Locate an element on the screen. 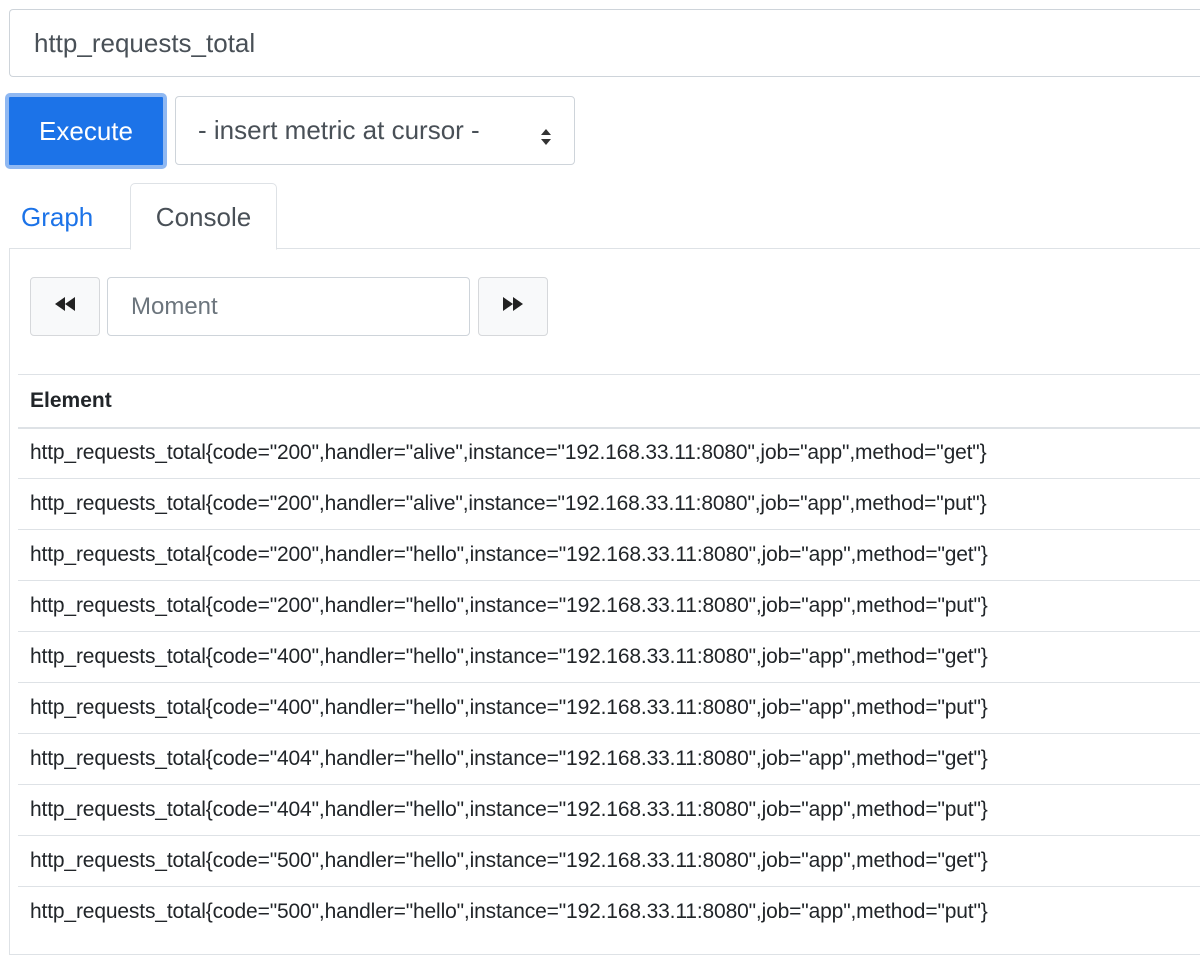 This screenshot has width=1200, height=956. moment-input is located at coordinates (288, 306).